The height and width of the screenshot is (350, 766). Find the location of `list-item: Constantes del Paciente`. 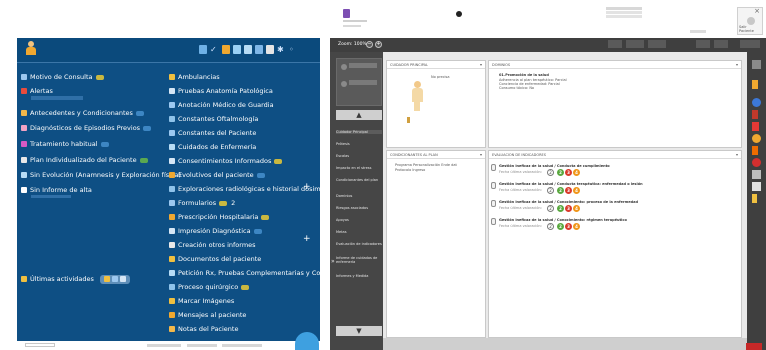

list-item: Constantes del Paciente is located at coordinates (212, 133).